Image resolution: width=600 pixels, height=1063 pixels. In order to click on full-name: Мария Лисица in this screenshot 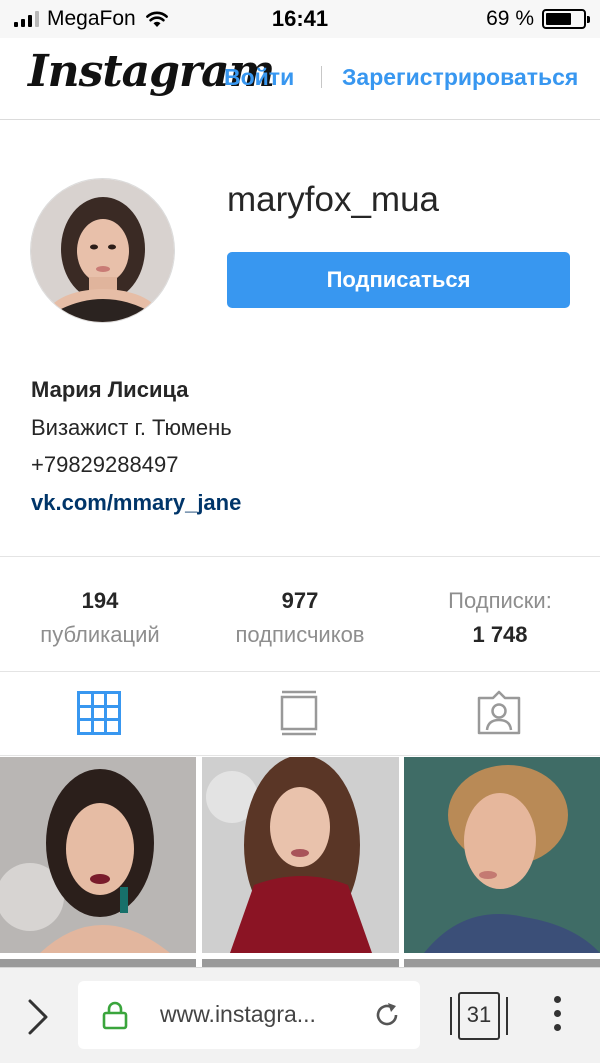, I will do `click(110, 389)`.